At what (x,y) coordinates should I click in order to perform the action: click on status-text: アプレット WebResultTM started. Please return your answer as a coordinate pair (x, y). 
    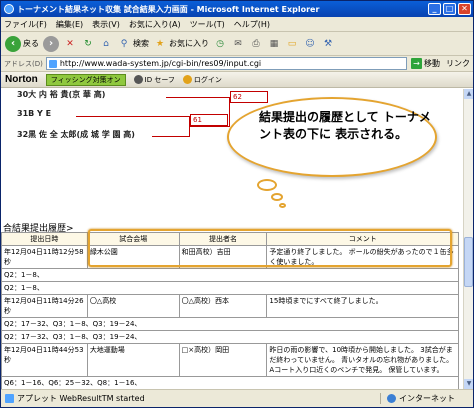
    Looking at the image, I should click on (81, 398).